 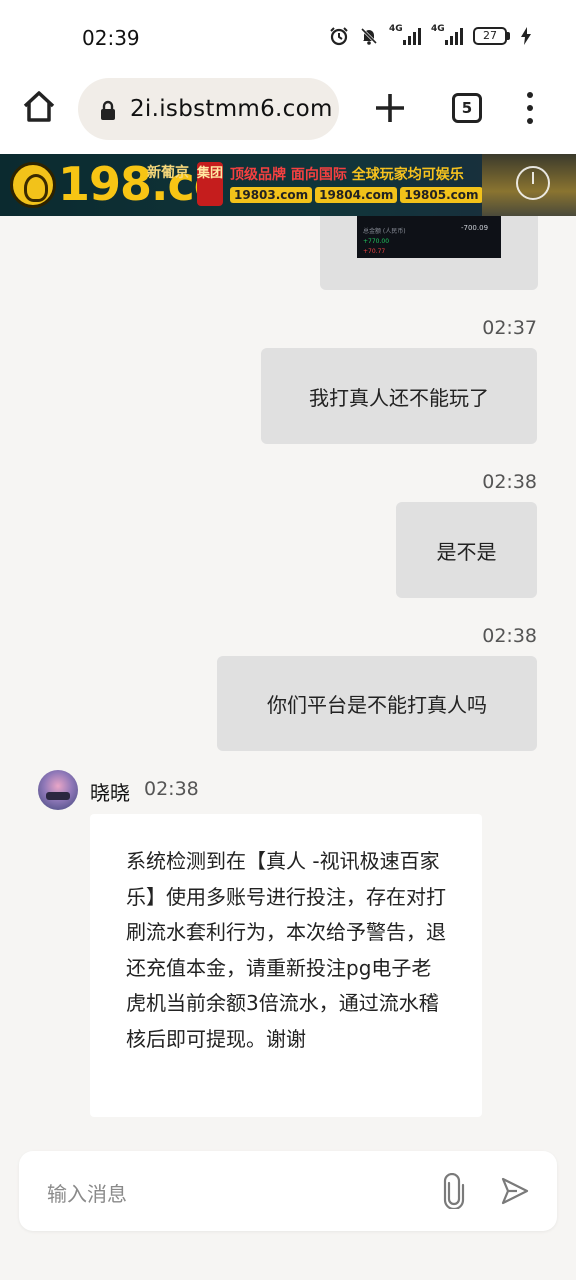 I want to click on ad-domains: 19803.com 19804.com 19805.com, so click(x=356, y=195).